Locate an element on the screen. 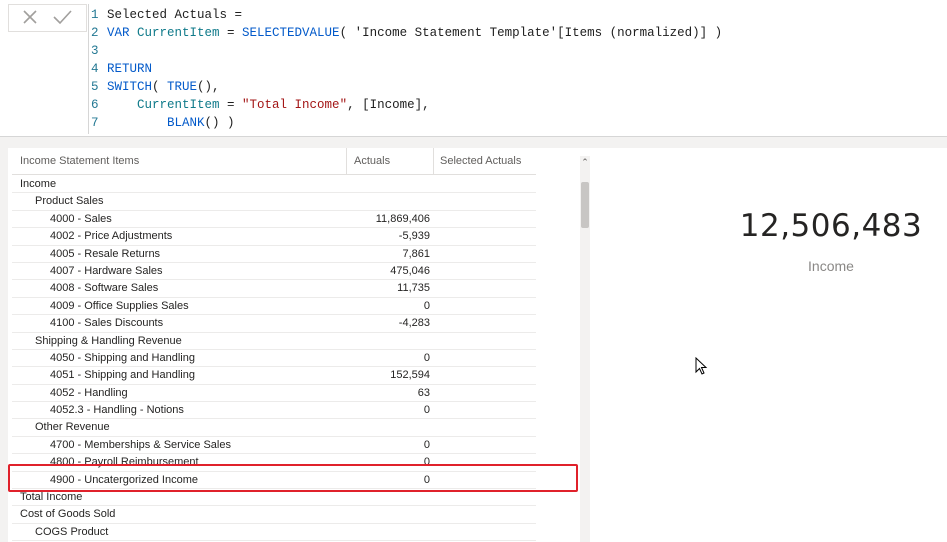  table-row: 4000 - Sales 11,869,406 is located at coordinates (274, 220).